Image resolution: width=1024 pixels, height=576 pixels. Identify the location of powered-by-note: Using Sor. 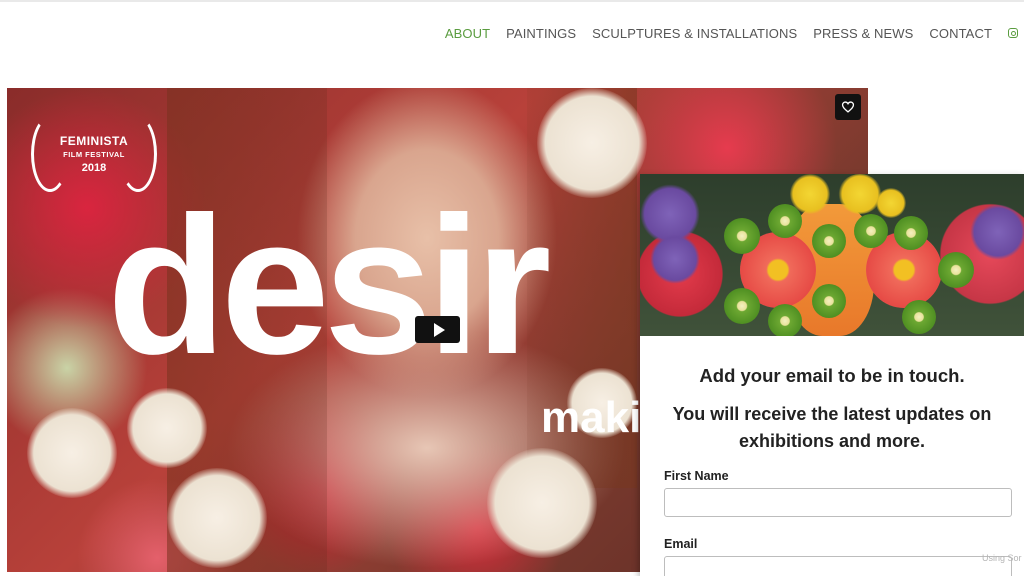
(1002, 558).